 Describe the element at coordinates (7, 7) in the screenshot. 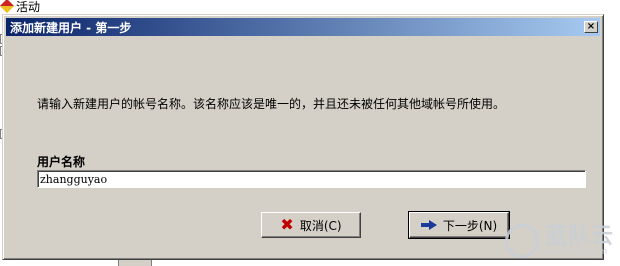

I see `activity-icon` at that location.